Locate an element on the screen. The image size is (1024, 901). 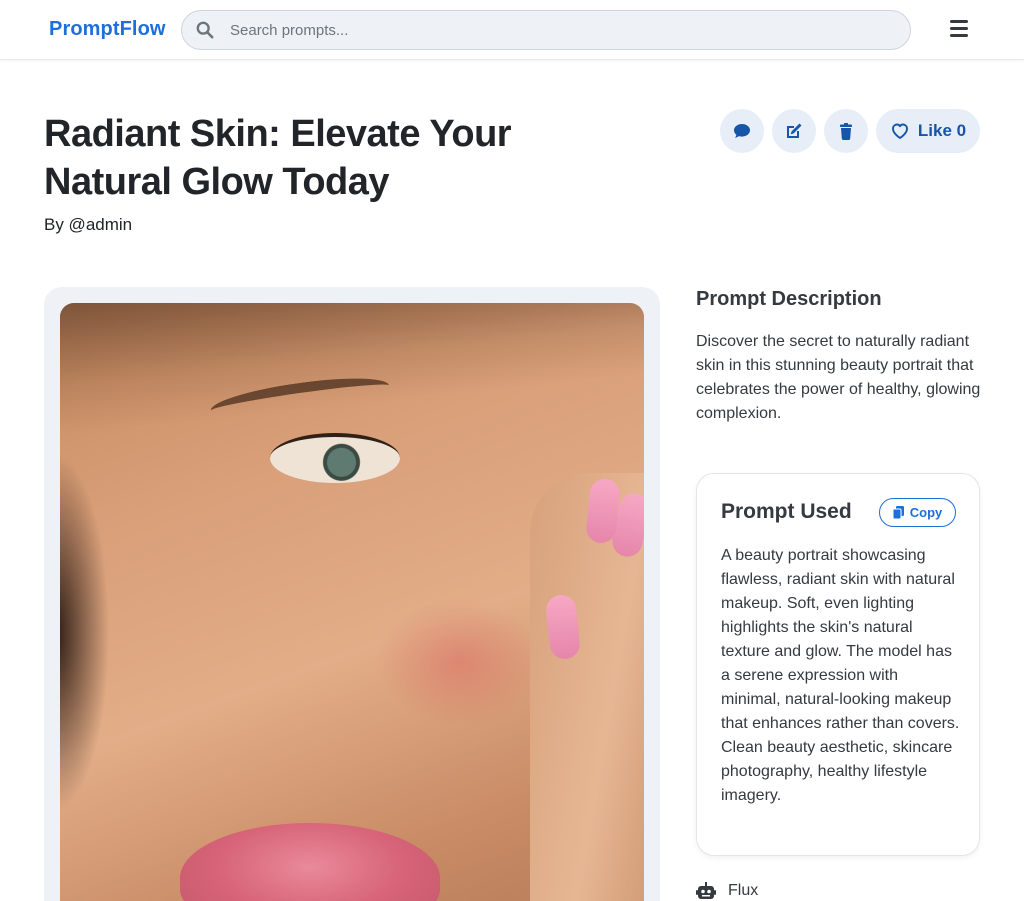
brand-logo: PromptFlow is located at coordinates (107, 29).